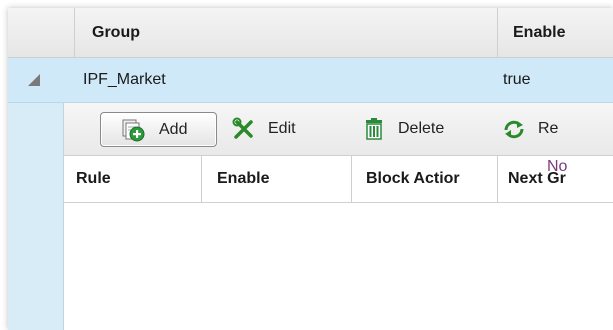 The image size is (613, 330). Describe the element at coordinates (173, 129) in the screenshot. I see `add-button-label: Add` at that location.